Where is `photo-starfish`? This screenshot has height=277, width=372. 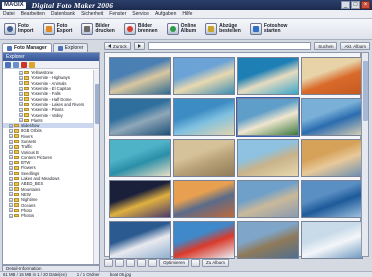
photo-starfish is located at coordinates (332, 76).